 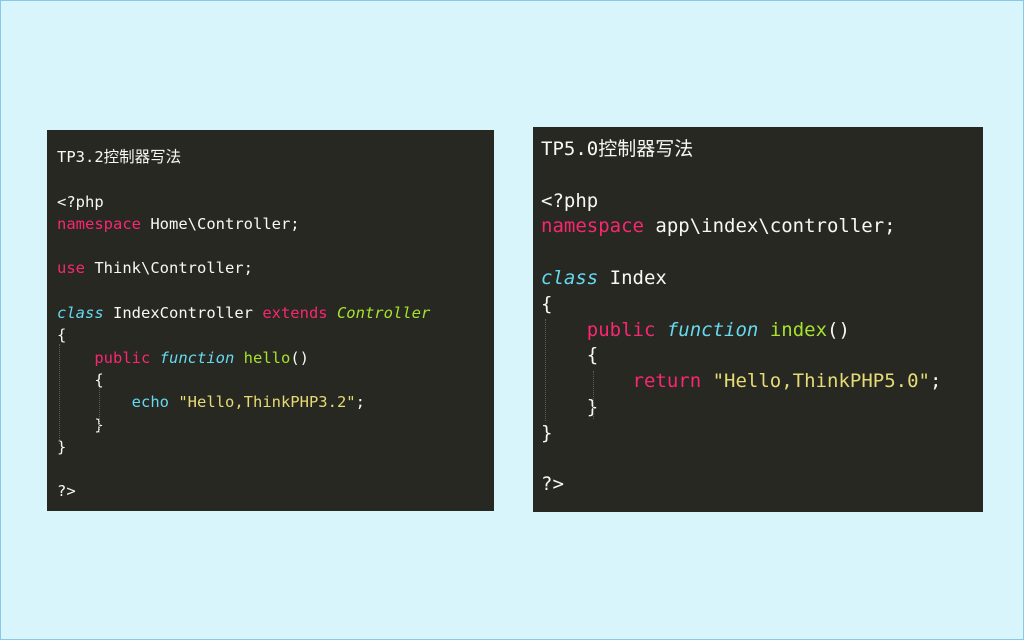 I want to click on panel-title: TP3.2控制器写法, so click(x=119, y=157).